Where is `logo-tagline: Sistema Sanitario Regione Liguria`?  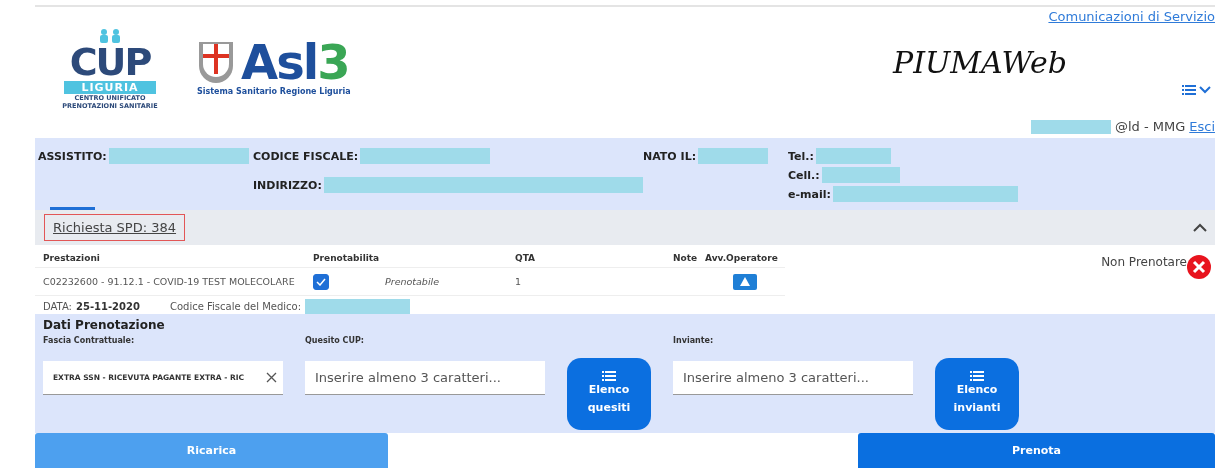
logo-tagline: Sistema Sanitario Regione Liguria is located at coordinates (274, 91).